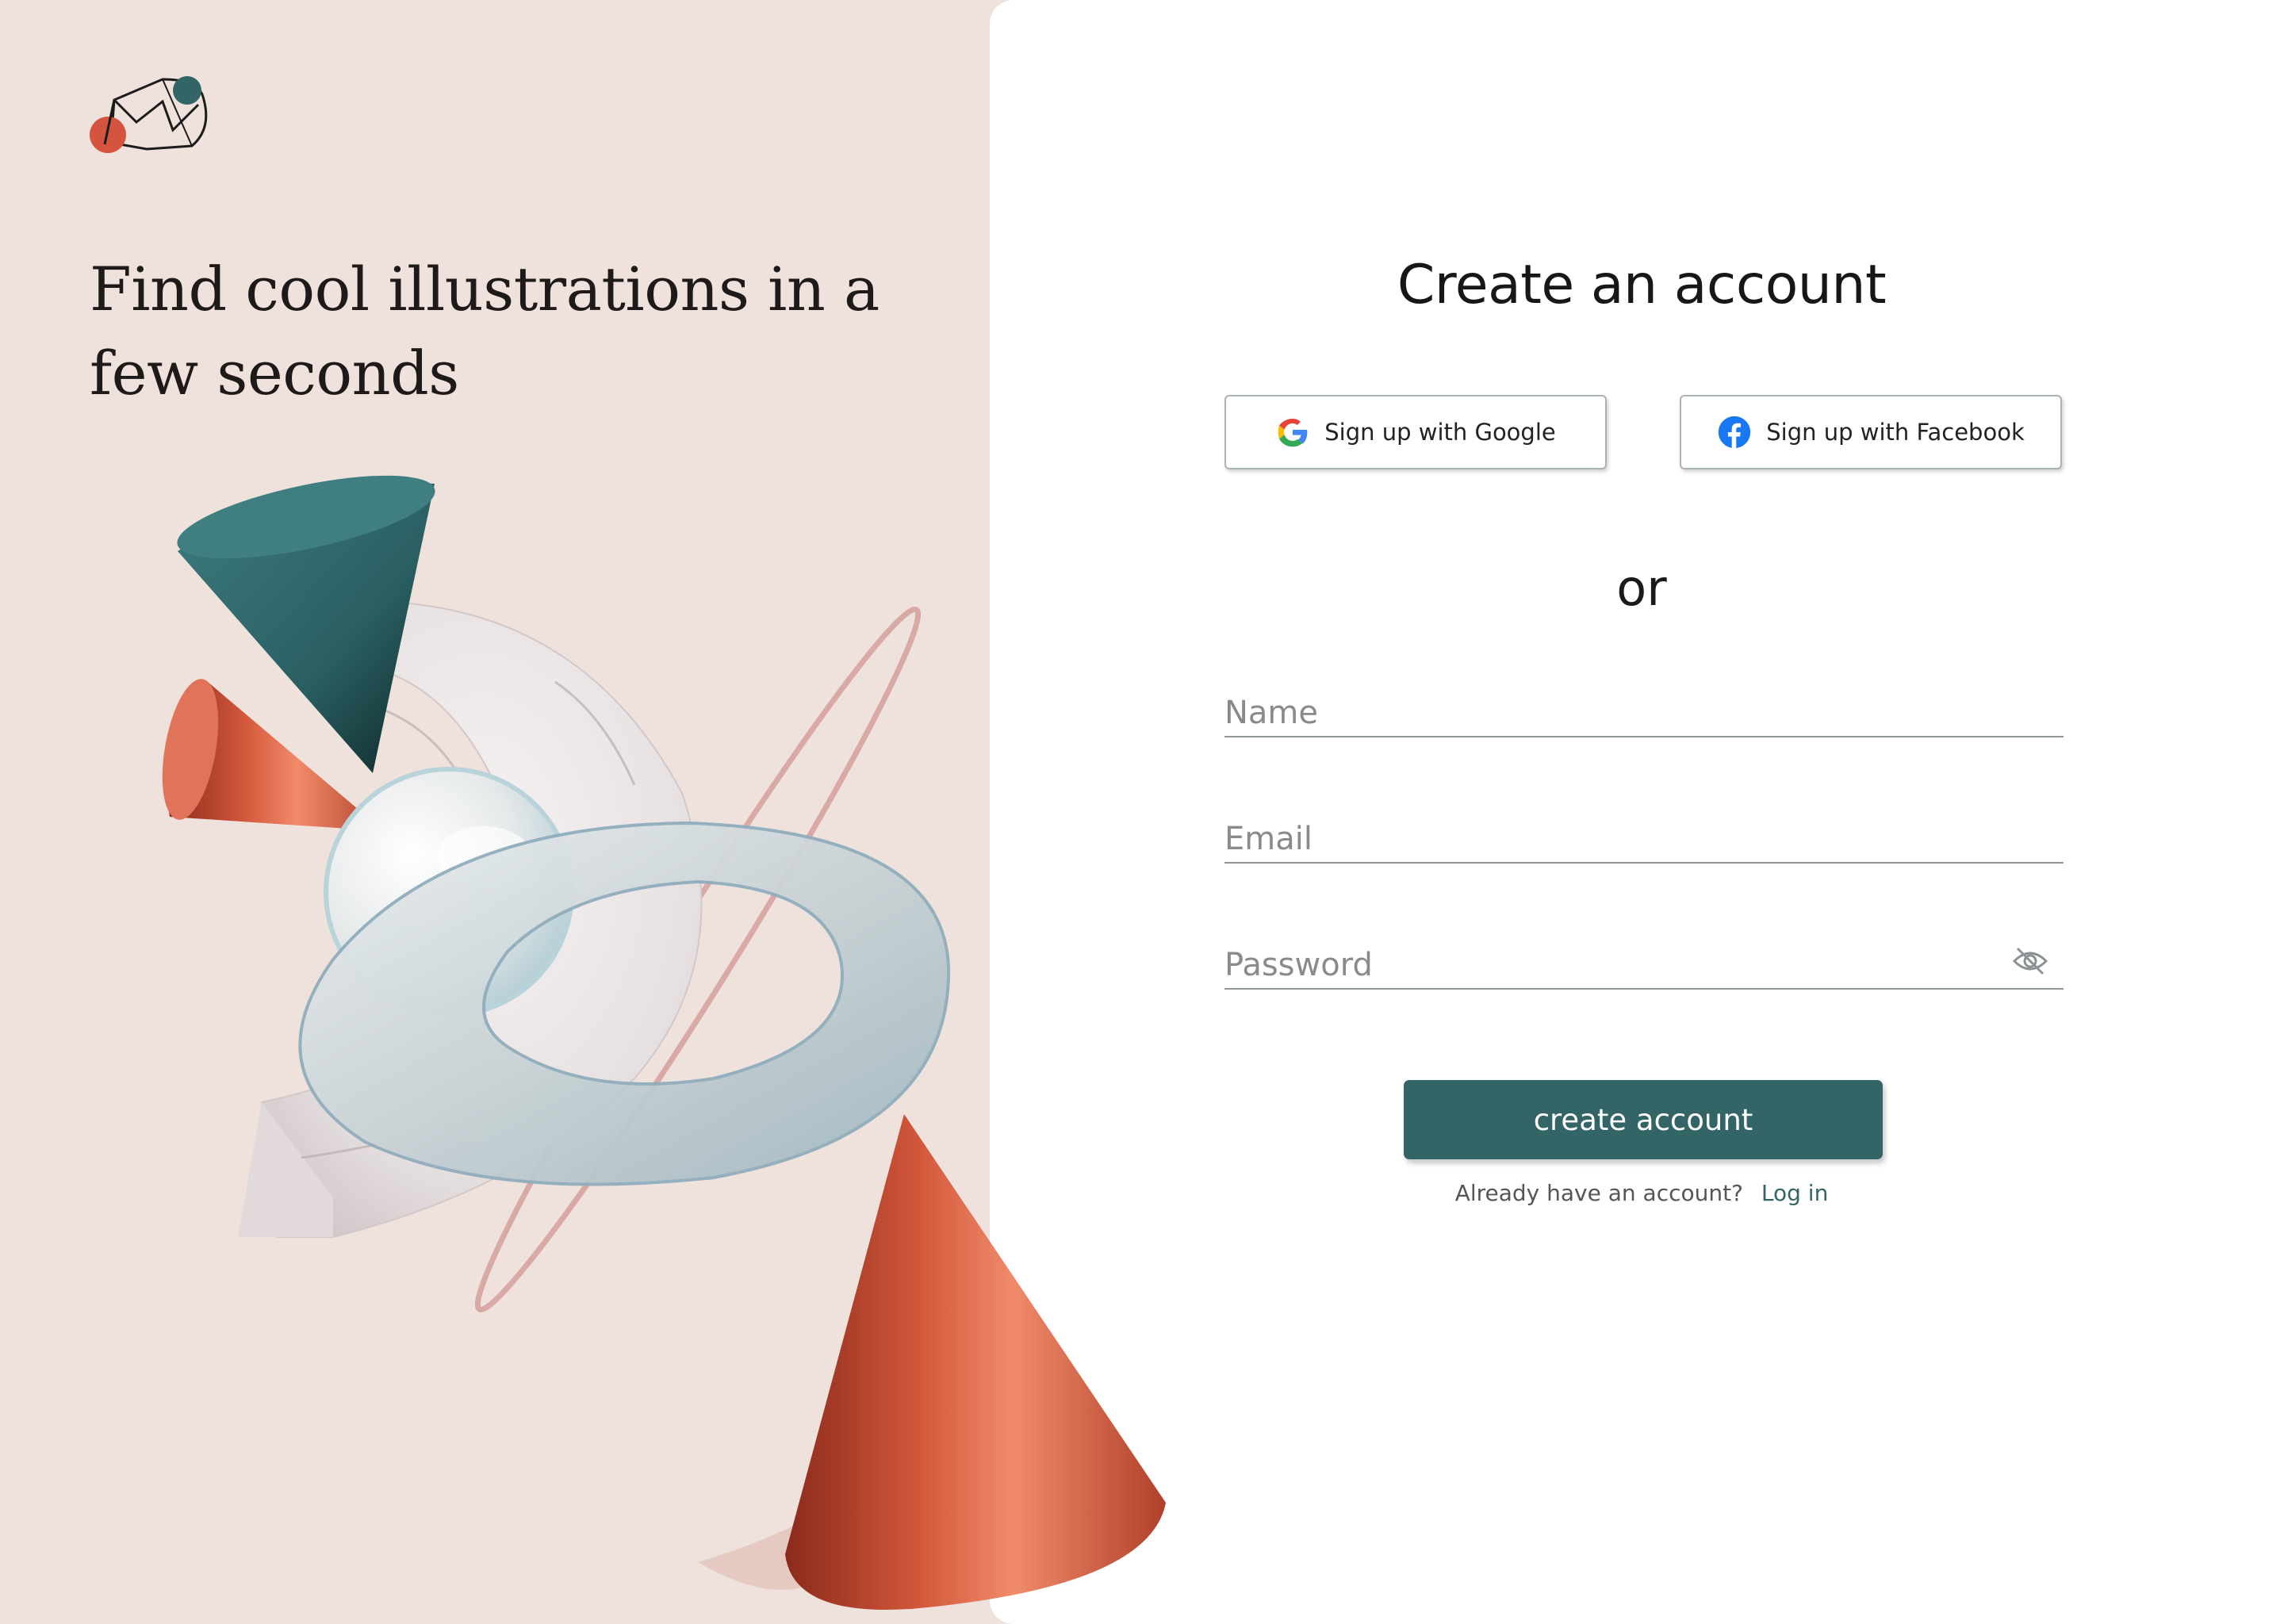 This screenshot has height=1624, width=2284. I want to click on email-input, so click(1605, 839).